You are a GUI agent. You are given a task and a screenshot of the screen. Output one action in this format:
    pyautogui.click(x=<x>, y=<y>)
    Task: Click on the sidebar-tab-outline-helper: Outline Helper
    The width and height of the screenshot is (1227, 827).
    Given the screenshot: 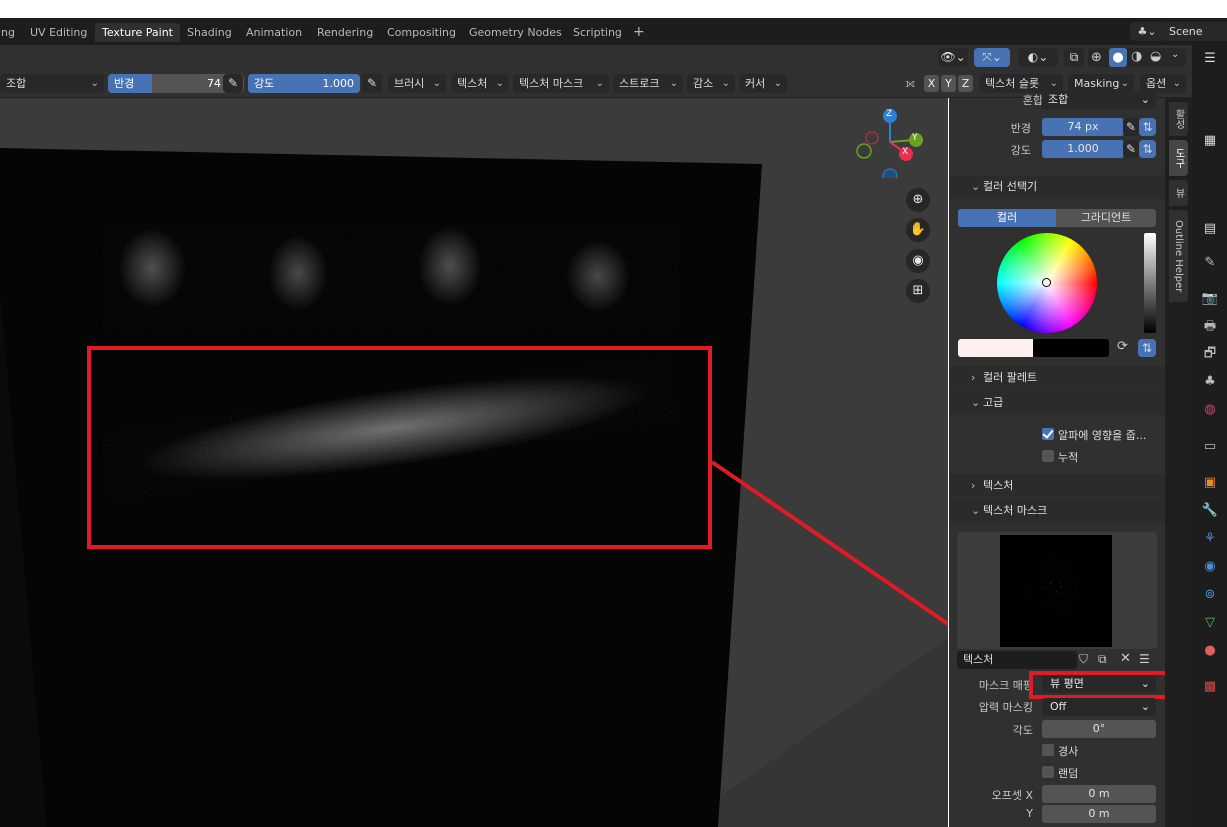 What is the action you would take?
    pyautogui.click(x=1178, y=256)
    